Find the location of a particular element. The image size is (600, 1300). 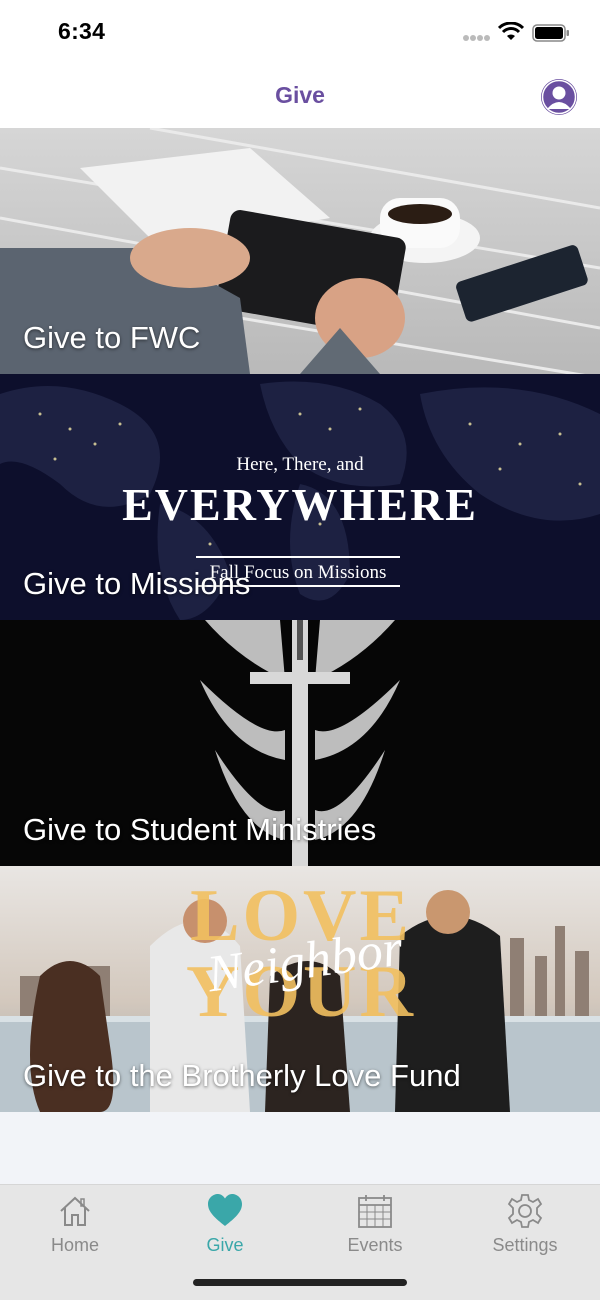

nav-bar: Give is located at coordinates (300, 97).